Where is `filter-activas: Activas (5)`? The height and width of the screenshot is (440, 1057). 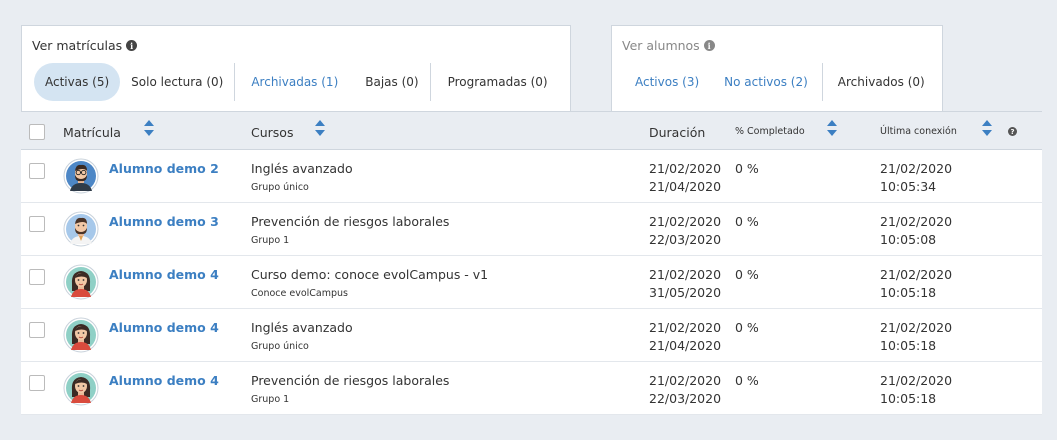 filter-activas: Activas (5) is located at coordinates (77, 82).